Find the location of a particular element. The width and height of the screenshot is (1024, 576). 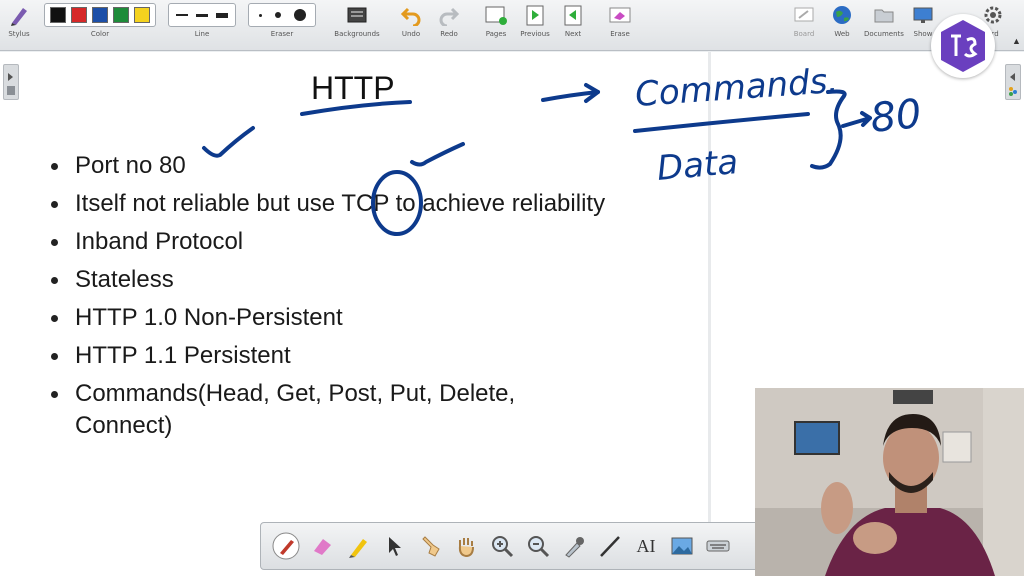

line-label: Line is located at coordinates (202, 34).